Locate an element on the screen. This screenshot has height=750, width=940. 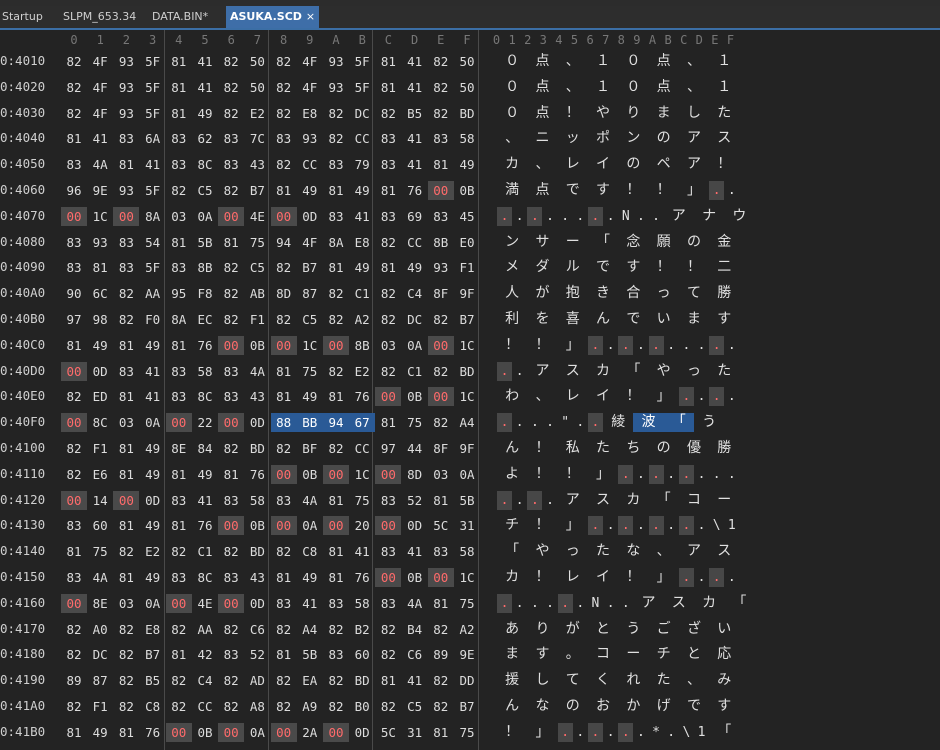
hex-byte: 03 is located at coordinates (126, 422).